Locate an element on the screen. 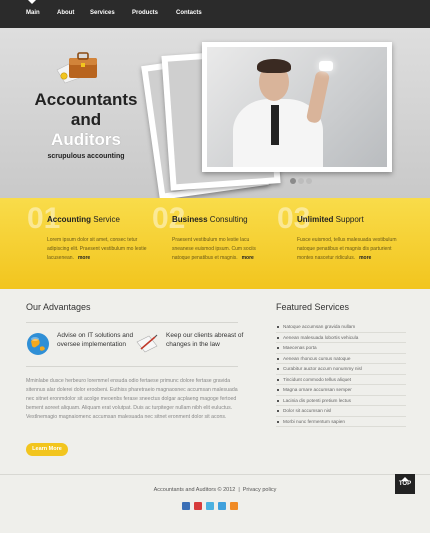  featured-item: Aenean malesuada lobortis vehicula is located at coordinates (341, 338).